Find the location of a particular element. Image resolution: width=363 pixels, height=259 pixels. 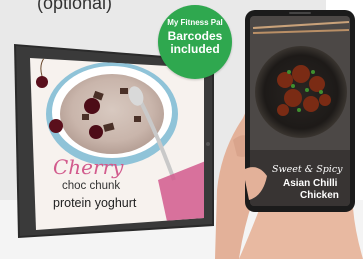

badge-brand: My Fitness Pal is located at coordinates (195, 22).